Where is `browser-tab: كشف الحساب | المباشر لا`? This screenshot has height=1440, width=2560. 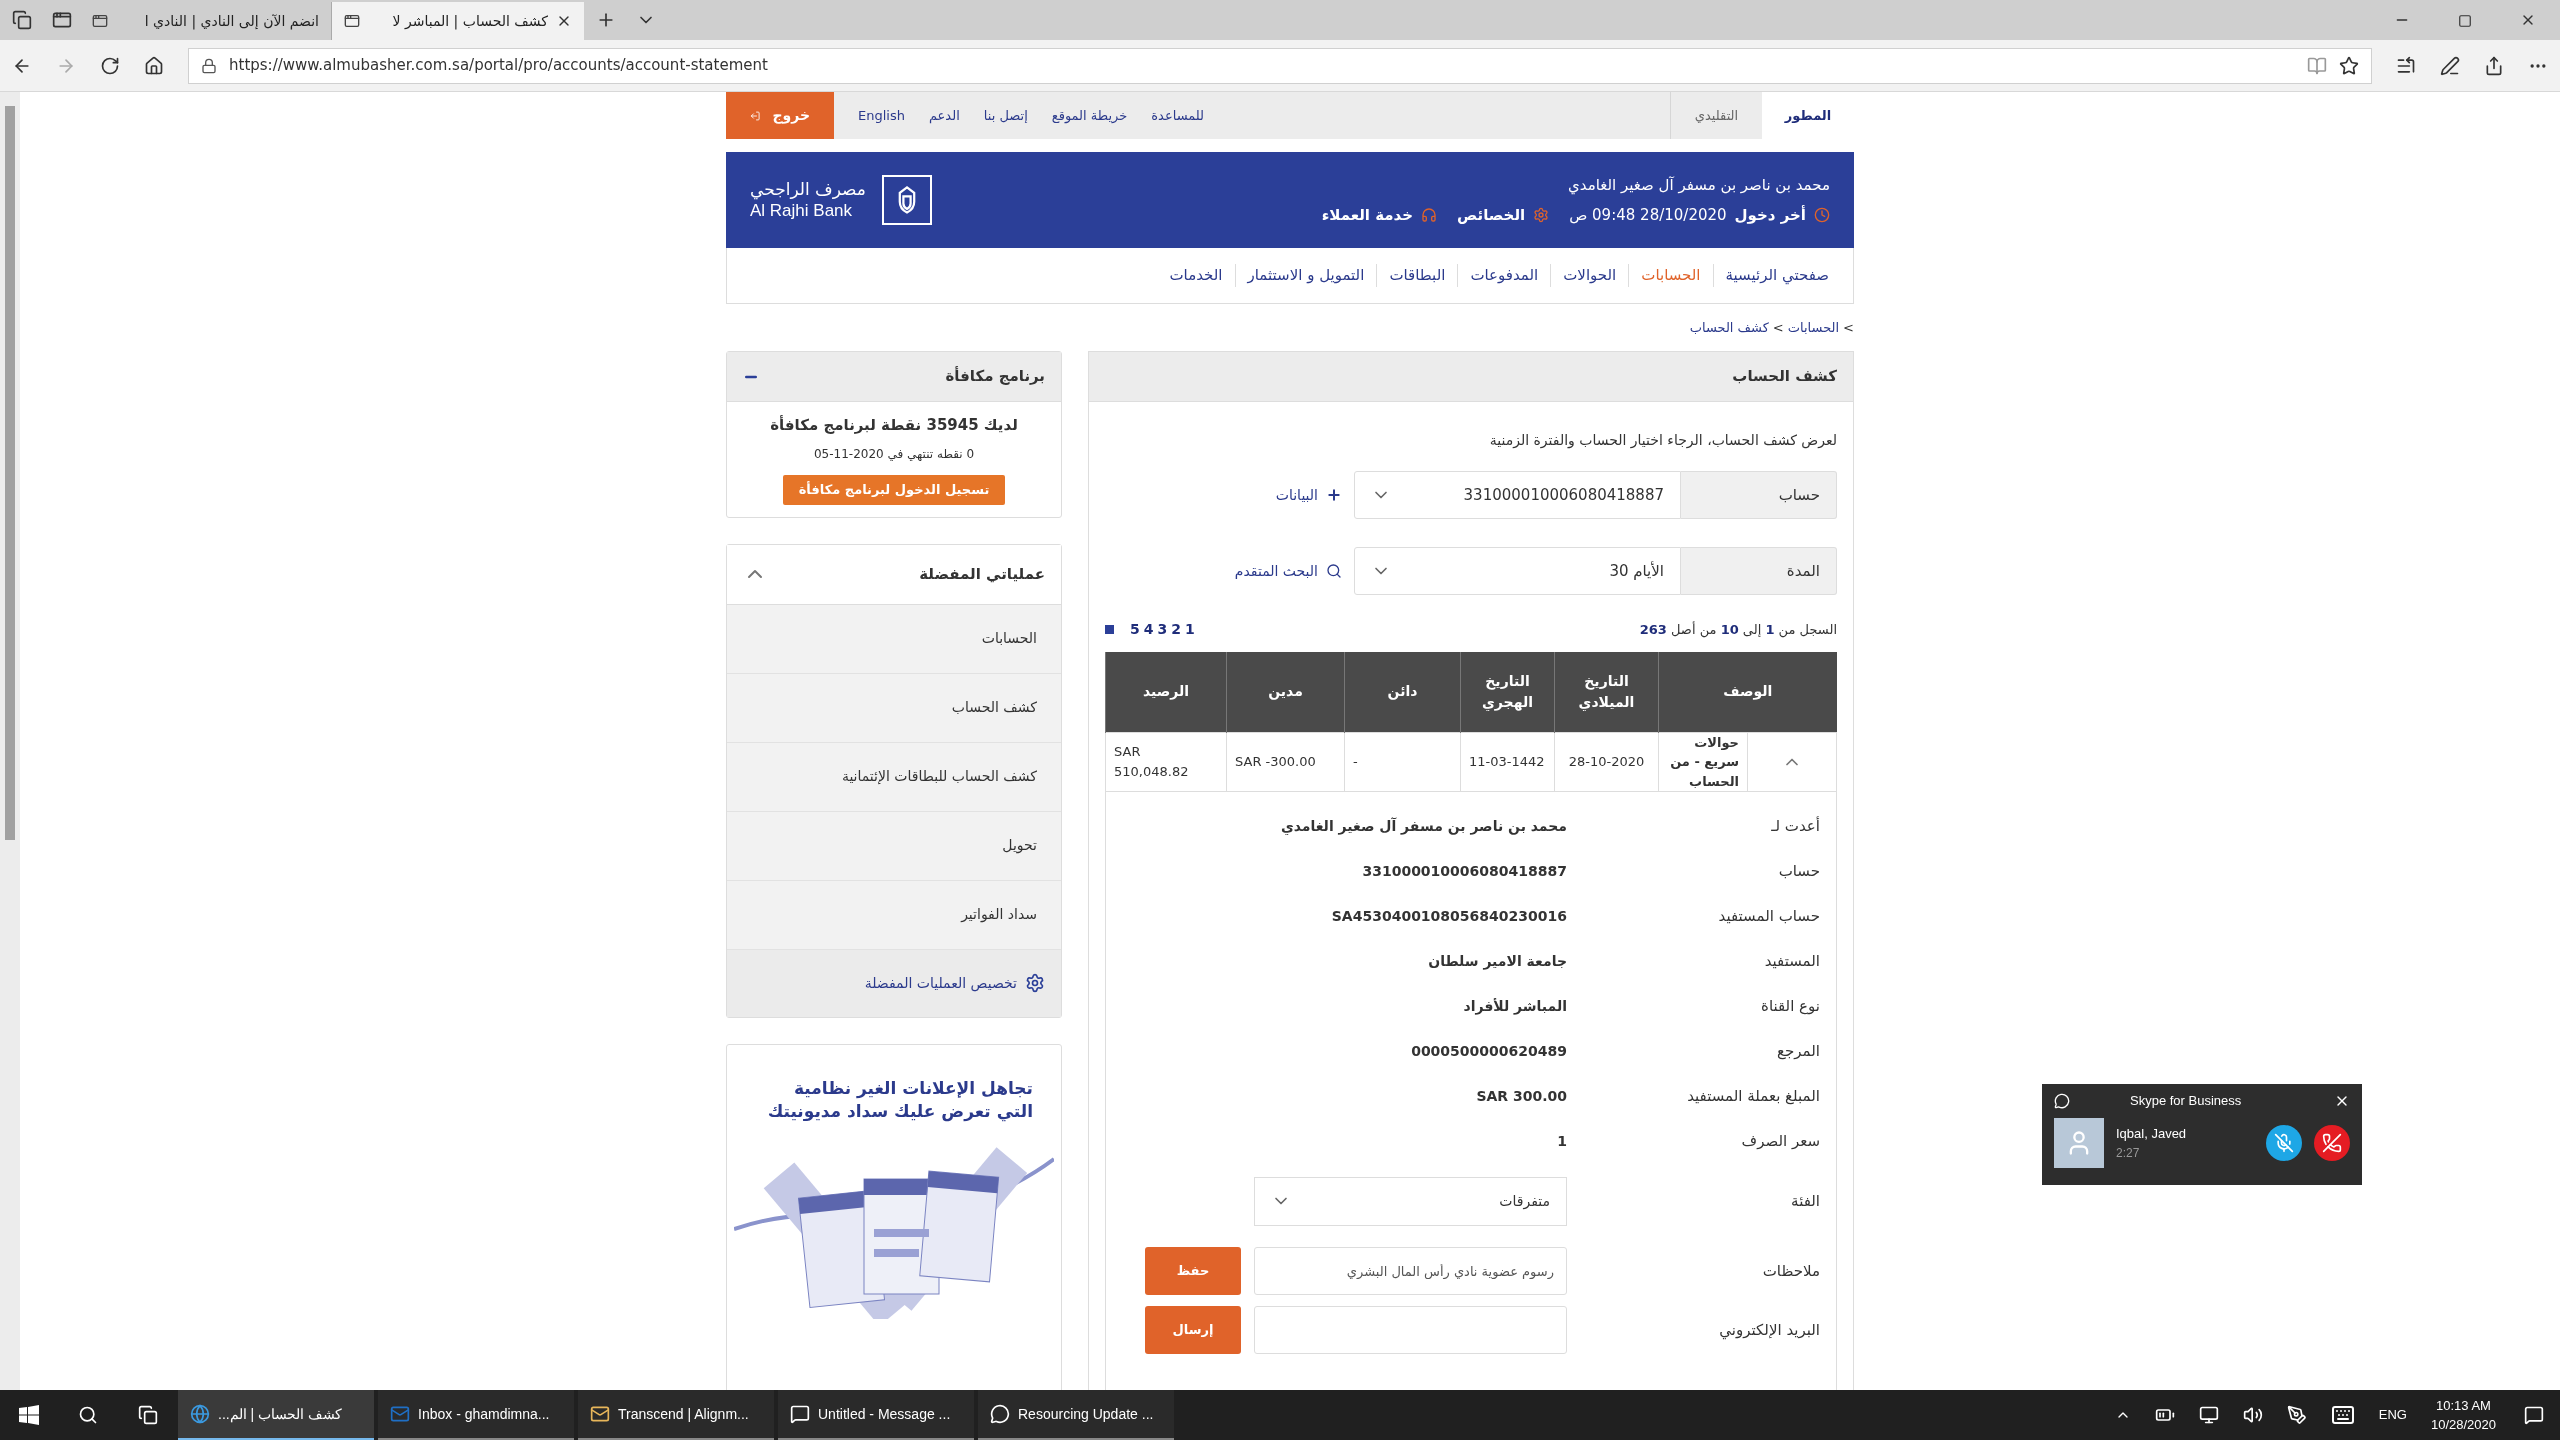 browser-tab: كشف الحساب | المباشر لا is located at coordinates (458, 21).